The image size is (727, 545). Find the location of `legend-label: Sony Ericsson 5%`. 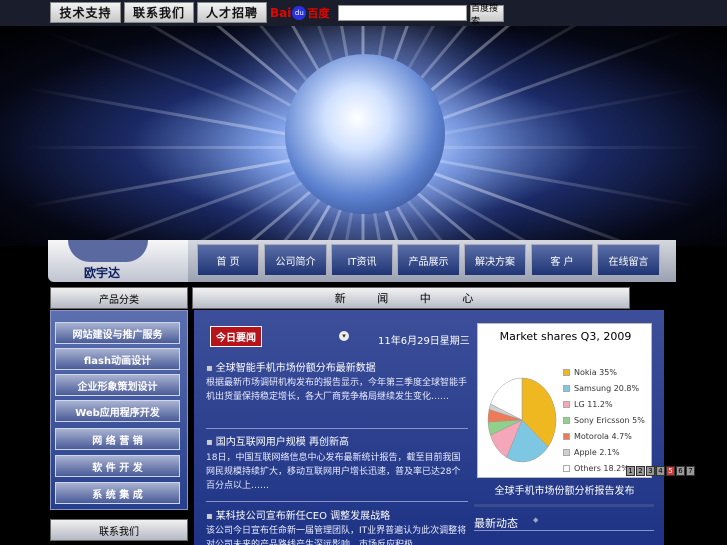

legend-label: Sony Ericsson 5% is located at coordinates (609, 420).